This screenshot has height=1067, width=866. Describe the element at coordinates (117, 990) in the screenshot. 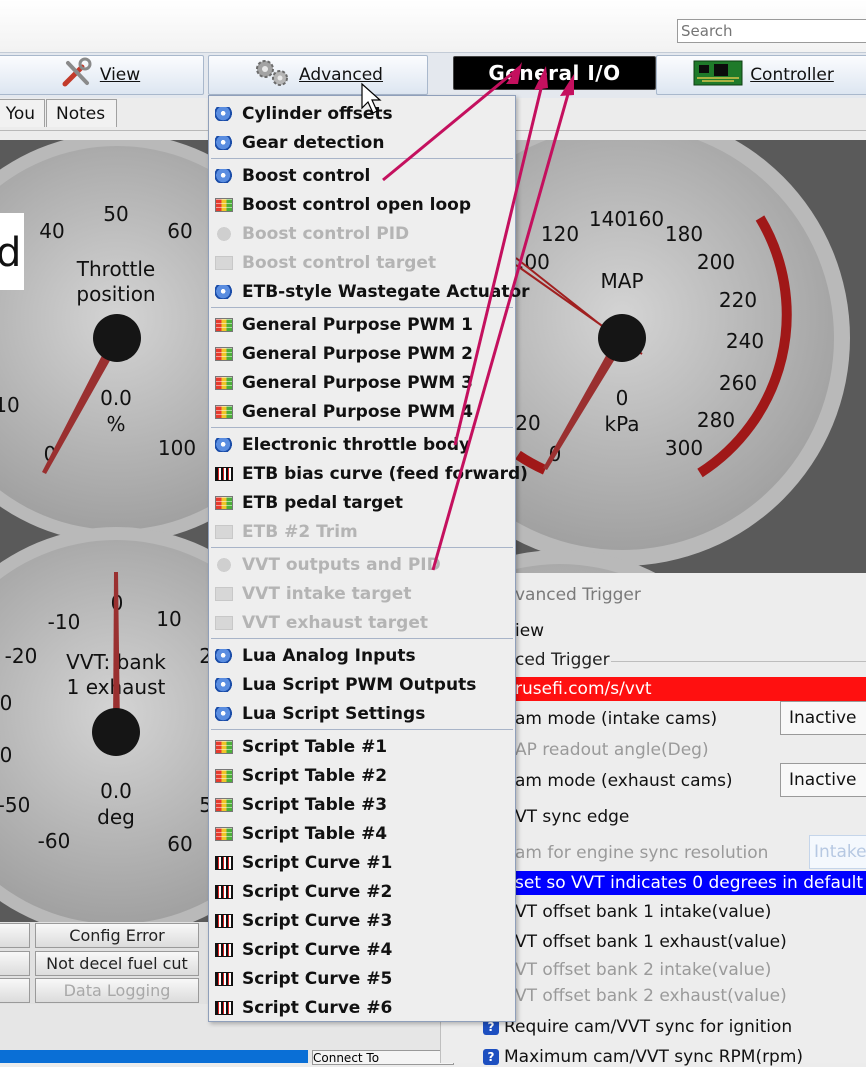

I see `data-logging-indicator: Data Logging` at that location.